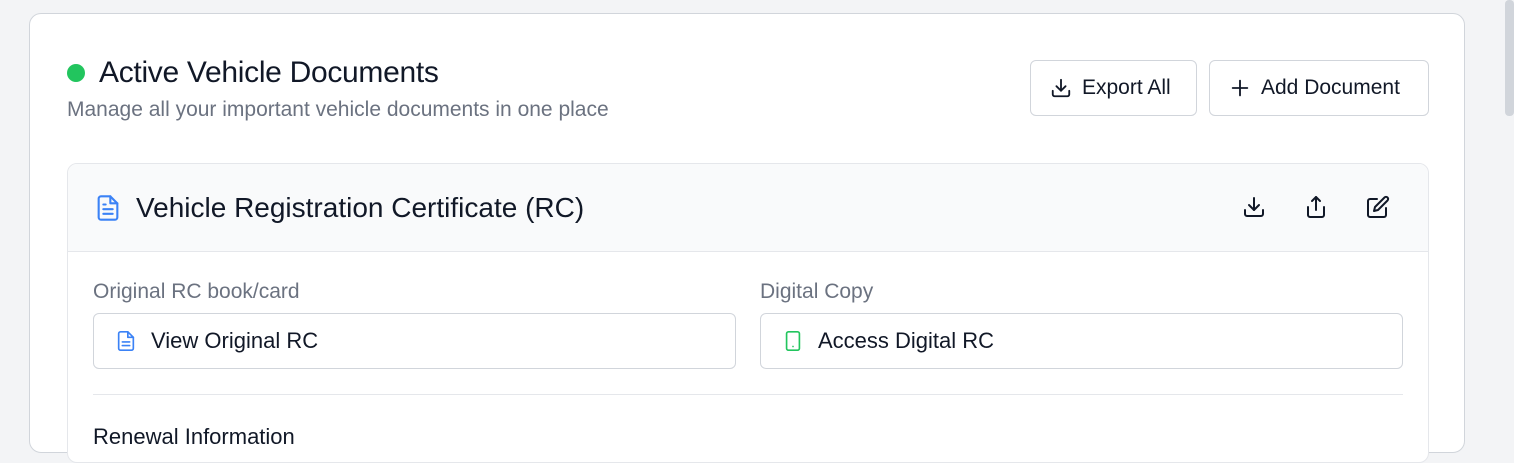  What do you see at coordinates (817, 291) in the screenshot?
I see `digital-copy-label: Digital Copy` at bounding box center [817, 291].